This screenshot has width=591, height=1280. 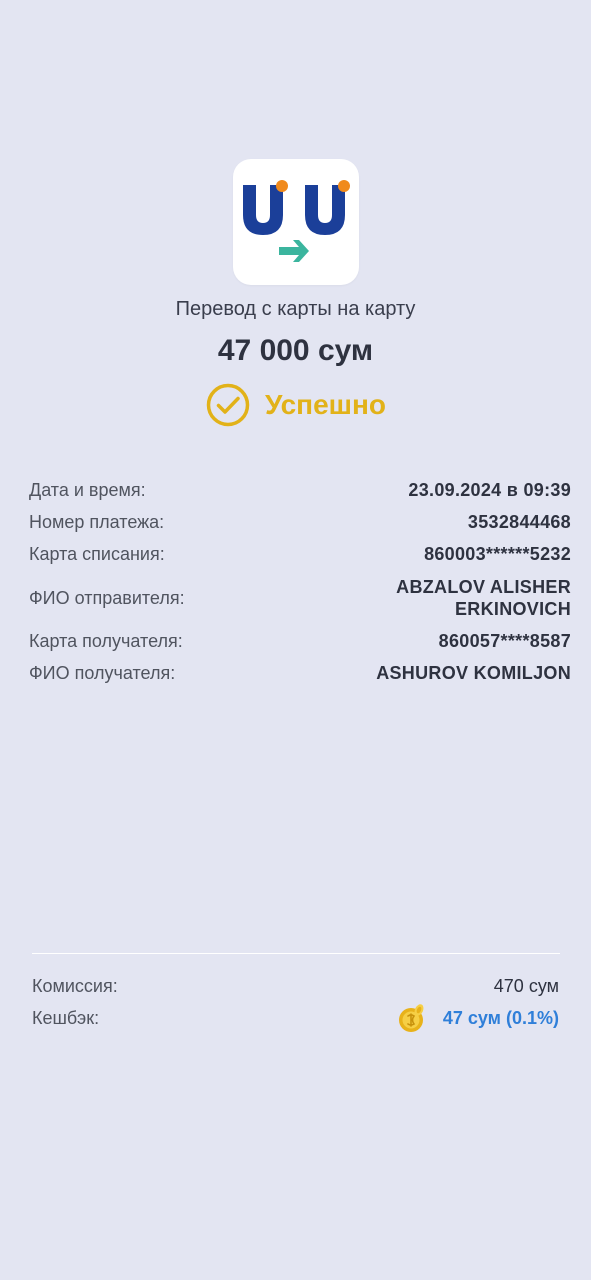 I want to click on cashback-value: 47 сум (0.1%), so click(x=500, y=1017).